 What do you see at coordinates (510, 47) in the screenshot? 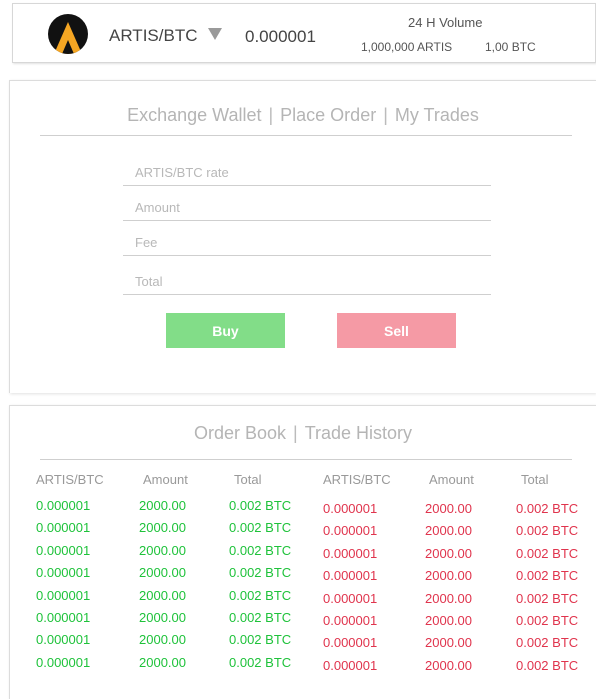
I see `volume-btc: 1,00 BTC` at bounding box center [510, 47].